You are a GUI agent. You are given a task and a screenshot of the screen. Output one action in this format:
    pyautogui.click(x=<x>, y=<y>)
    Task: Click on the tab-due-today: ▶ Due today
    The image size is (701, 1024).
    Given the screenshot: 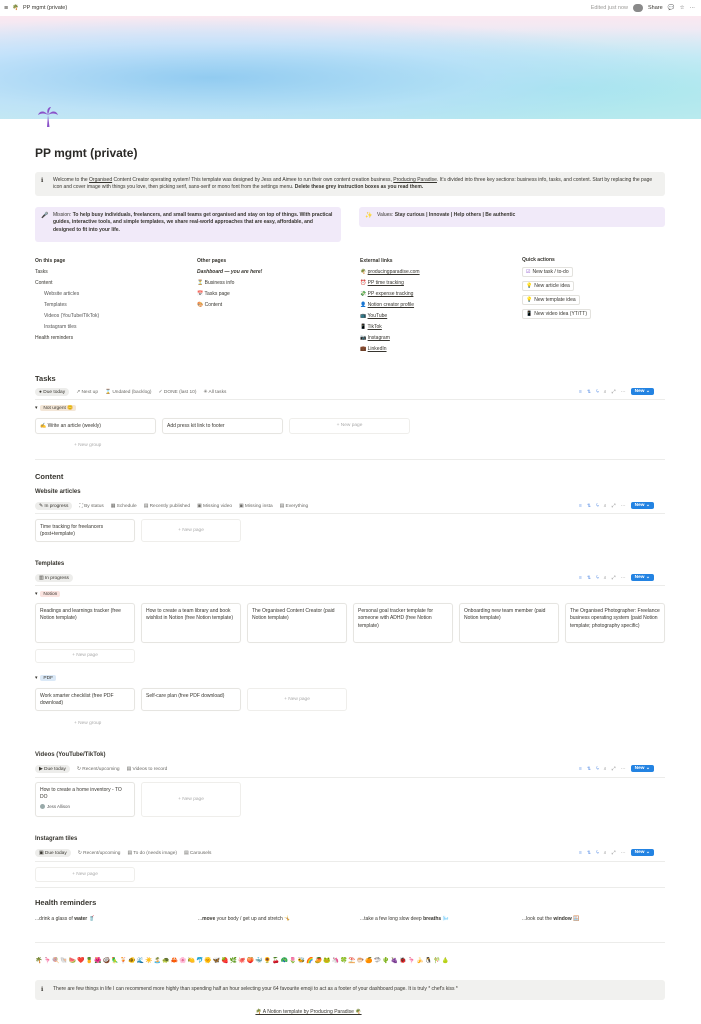 What is the action you would take?
    pyautogui.click(x=52, y=769)
    